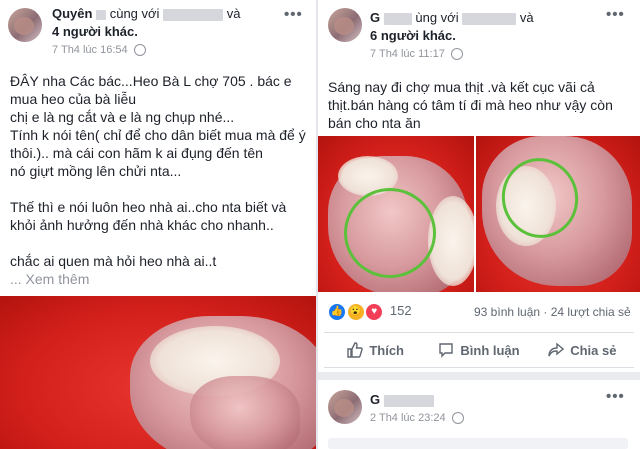 This screenshot has height=449, width=640. I want to click on post-content-preview, so click(478, 443).